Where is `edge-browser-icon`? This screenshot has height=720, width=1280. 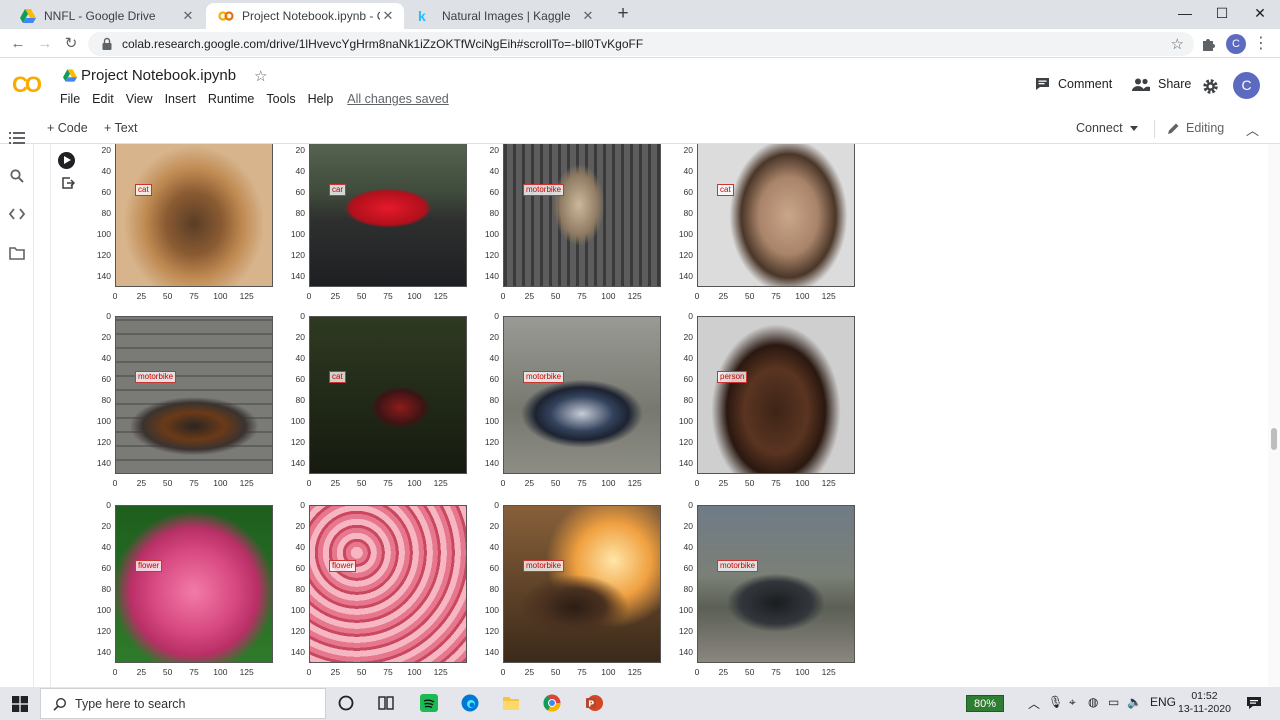 edge-browser-icon is located at coordinates (470, 703).